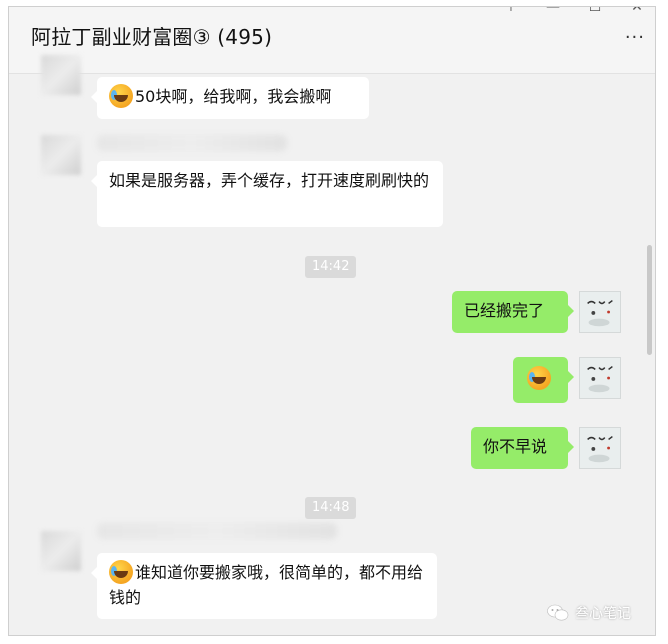 The width and height of the screenshot is (668, 644). I want to click on title-bar: 阿拉丁副业财富圈③ (495) ⊤ — ☐ ✕ ···, so click(332, 40).